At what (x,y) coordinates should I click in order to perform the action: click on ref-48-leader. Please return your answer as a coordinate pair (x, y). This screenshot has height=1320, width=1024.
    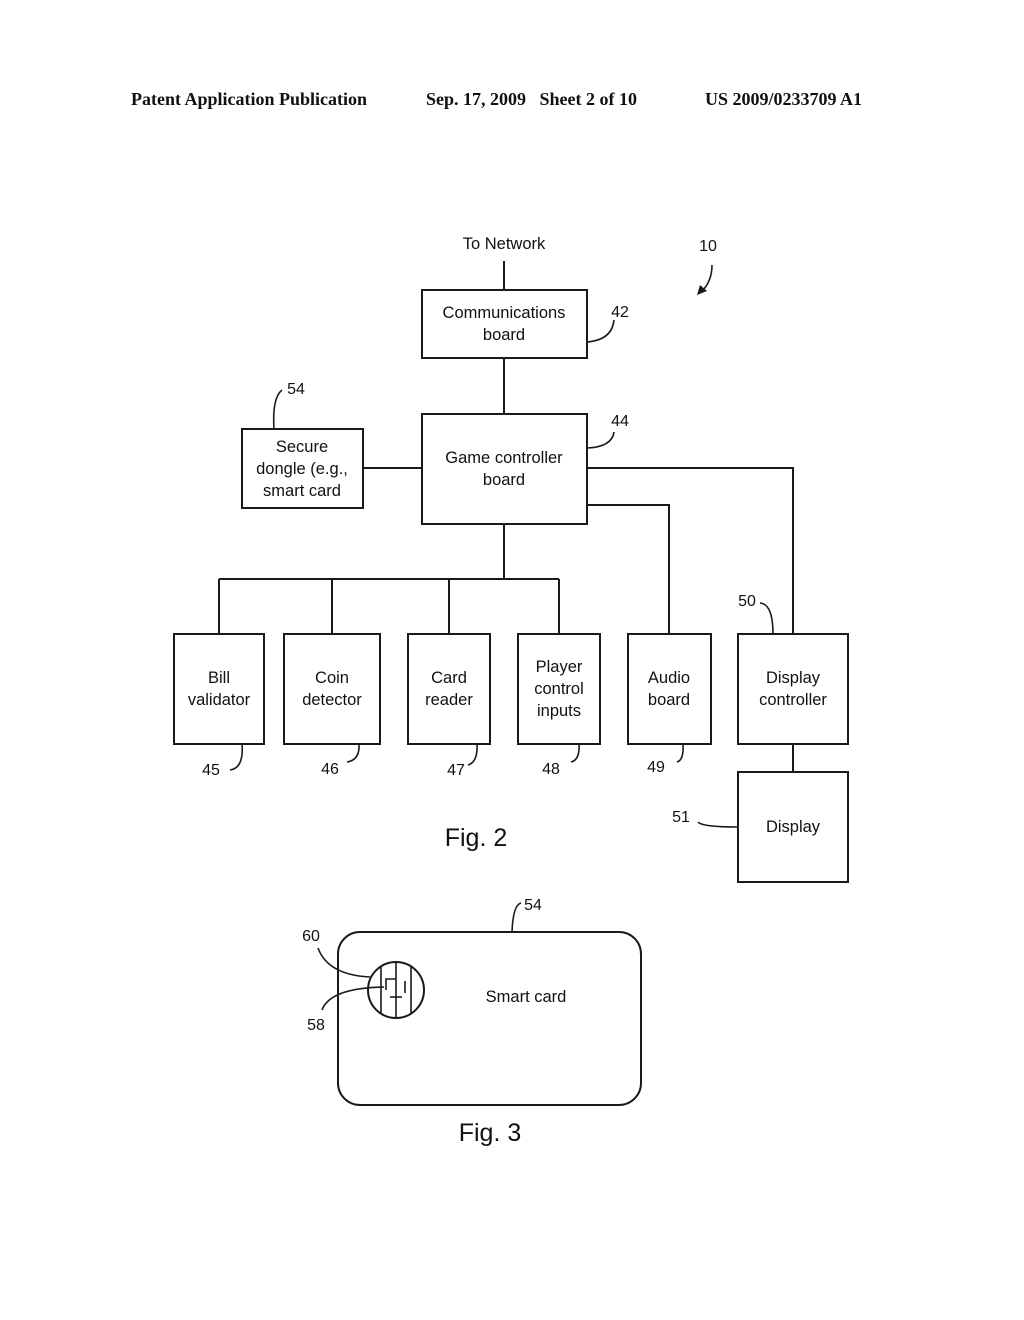
    Looking at the image, I should click on (575, 753).